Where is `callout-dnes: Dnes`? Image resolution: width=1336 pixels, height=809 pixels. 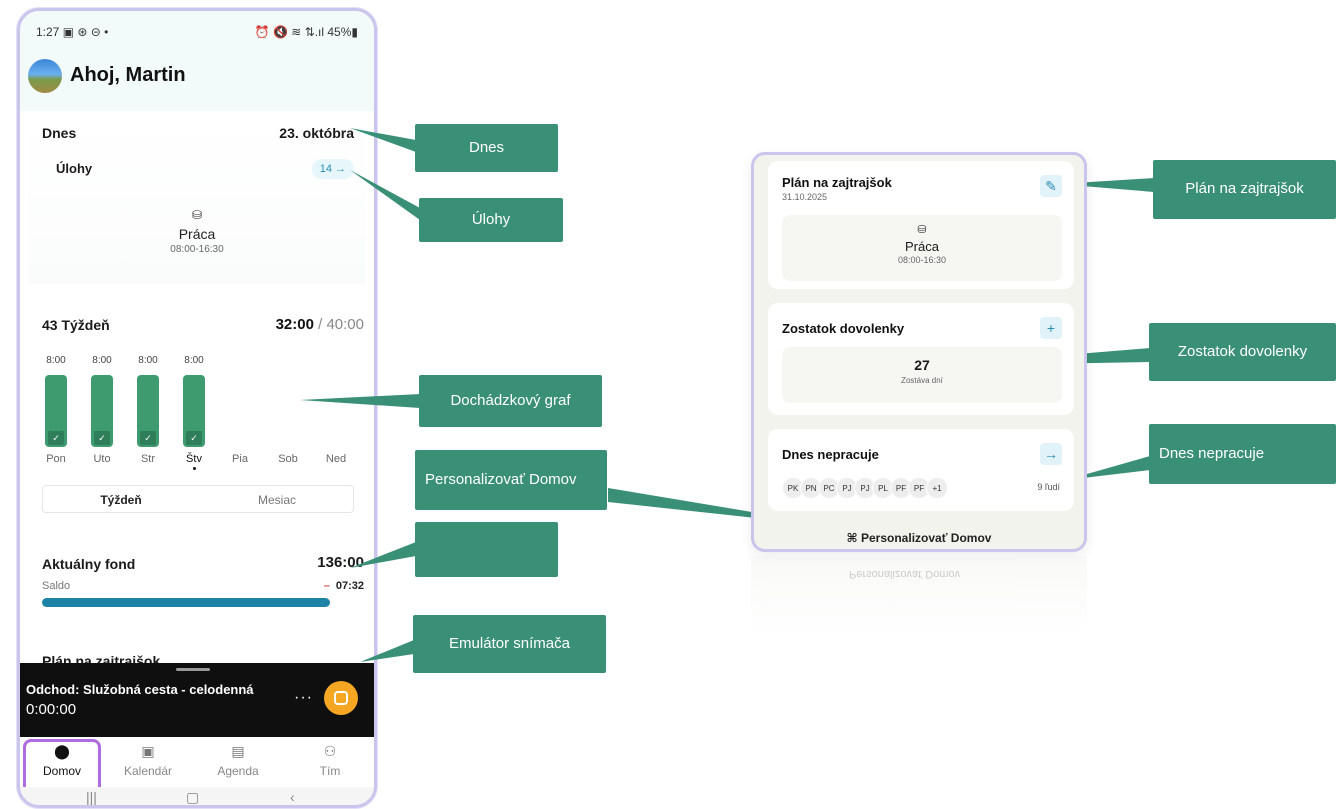
callout-dnes: Dnes is located at coordinates (486, 148).